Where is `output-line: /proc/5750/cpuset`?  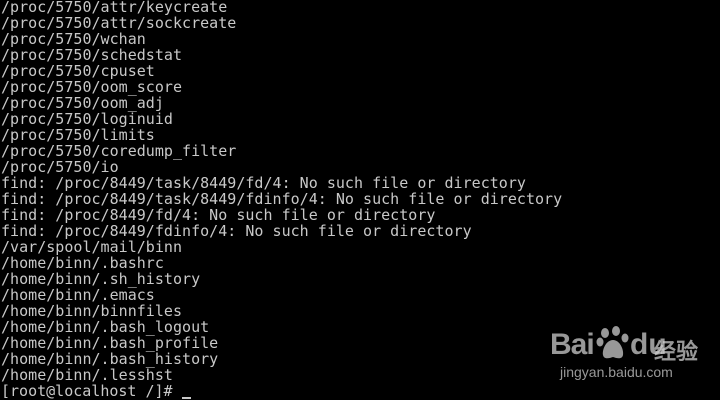 output-line: /proc/5750/cpuset is located at coordinates (78, 71).